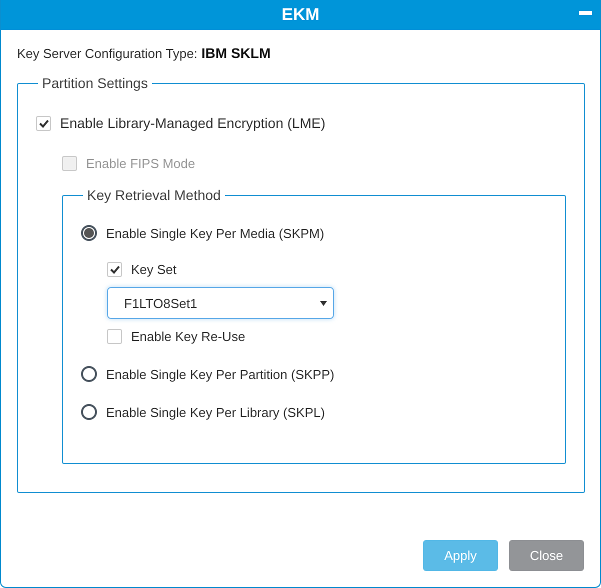  Describe the element at coordinates (95, 83) in the screenshot. I see `group-legend: Partition Settings` at that location.